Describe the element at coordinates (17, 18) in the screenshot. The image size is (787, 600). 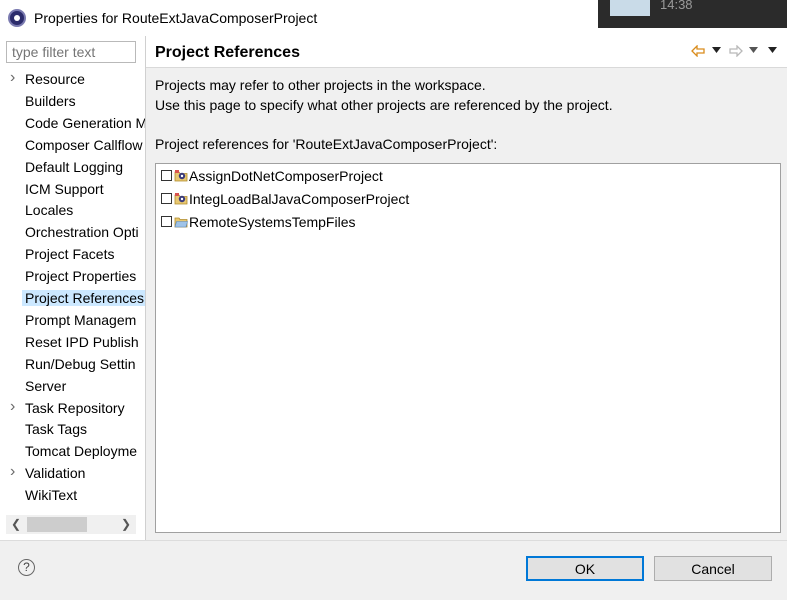
I see `eclipse-app-icon` at that location.